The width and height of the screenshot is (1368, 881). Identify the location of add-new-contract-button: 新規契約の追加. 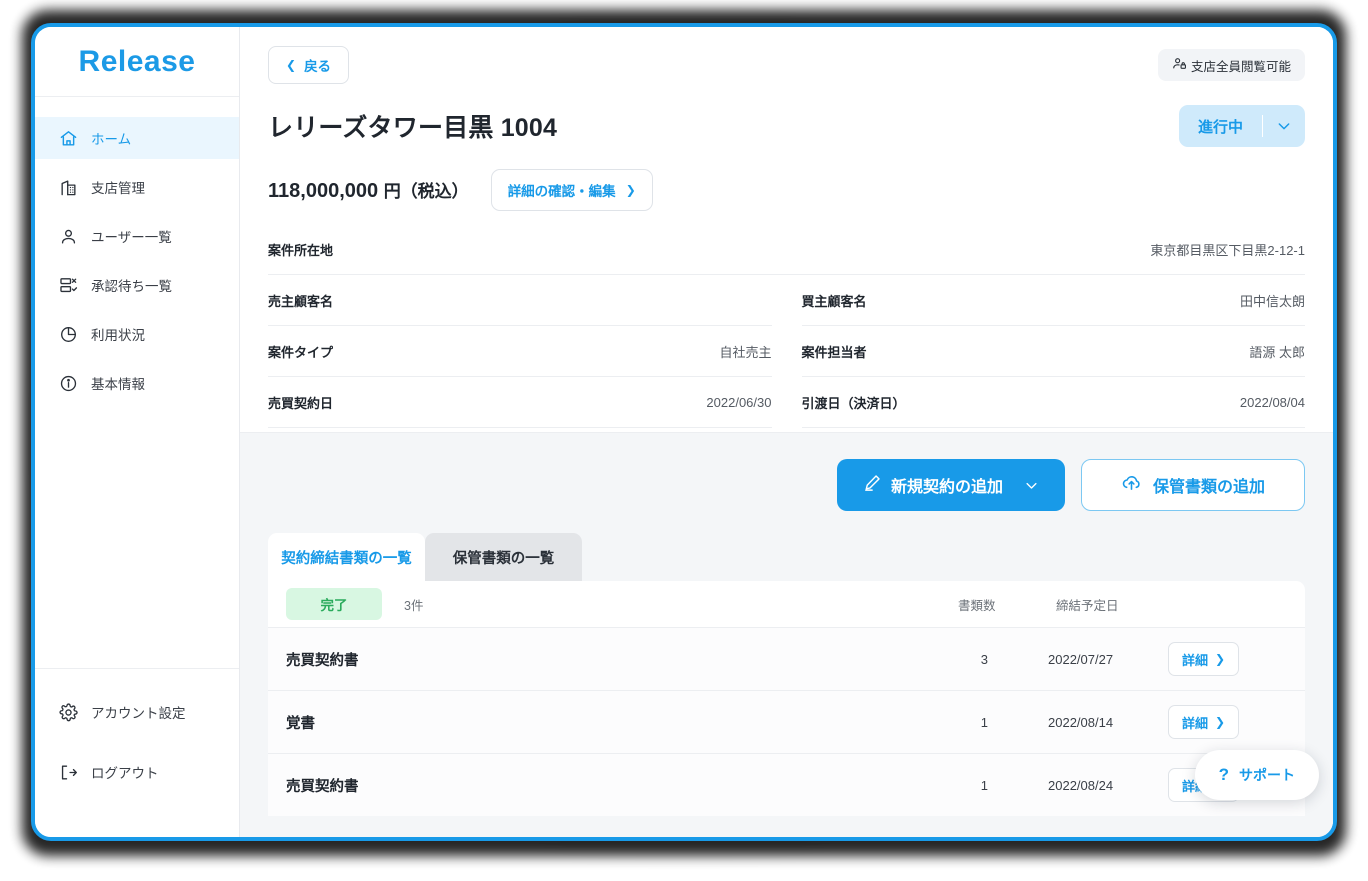
(951, 485).